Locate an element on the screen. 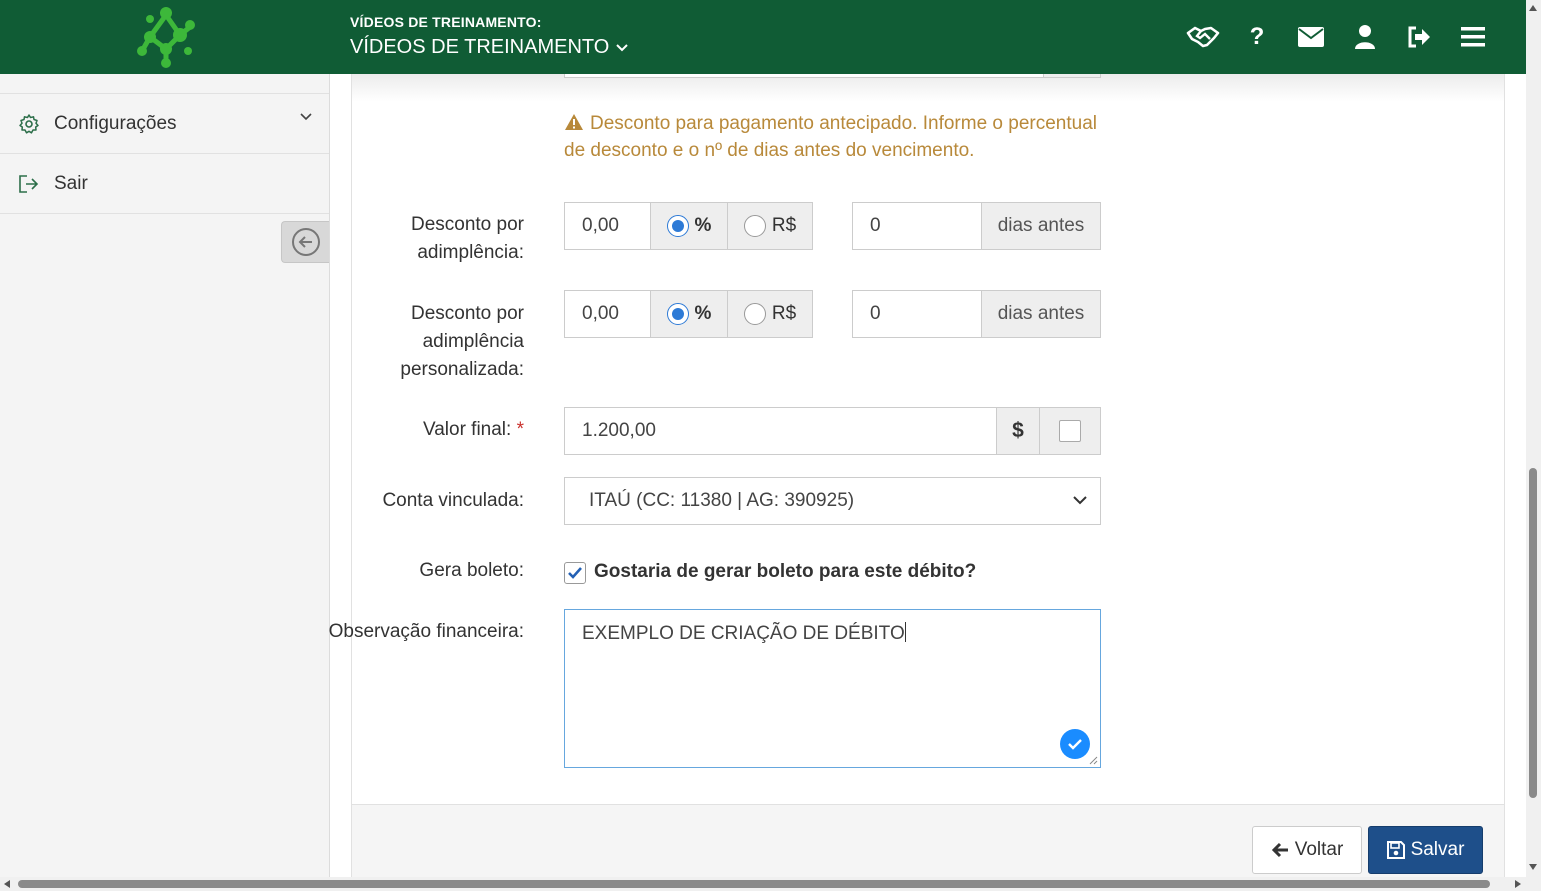  floppy-disk-icon is located at coordinates (1395, 850).